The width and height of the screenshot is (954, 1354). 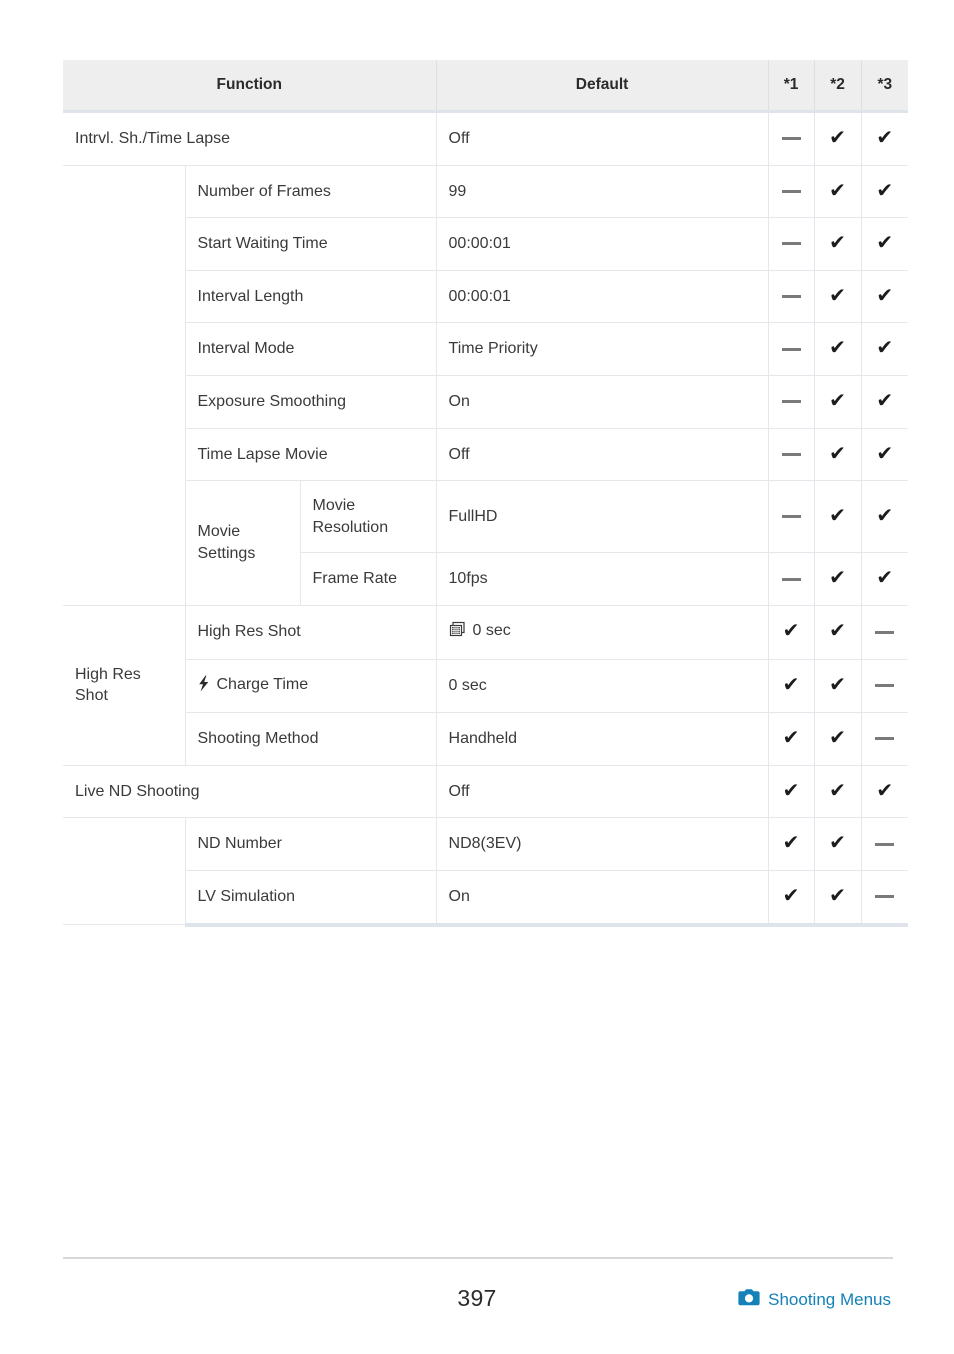 I want to click on row-mark2-interval-mode: ✔, so click(x=837, y=349).